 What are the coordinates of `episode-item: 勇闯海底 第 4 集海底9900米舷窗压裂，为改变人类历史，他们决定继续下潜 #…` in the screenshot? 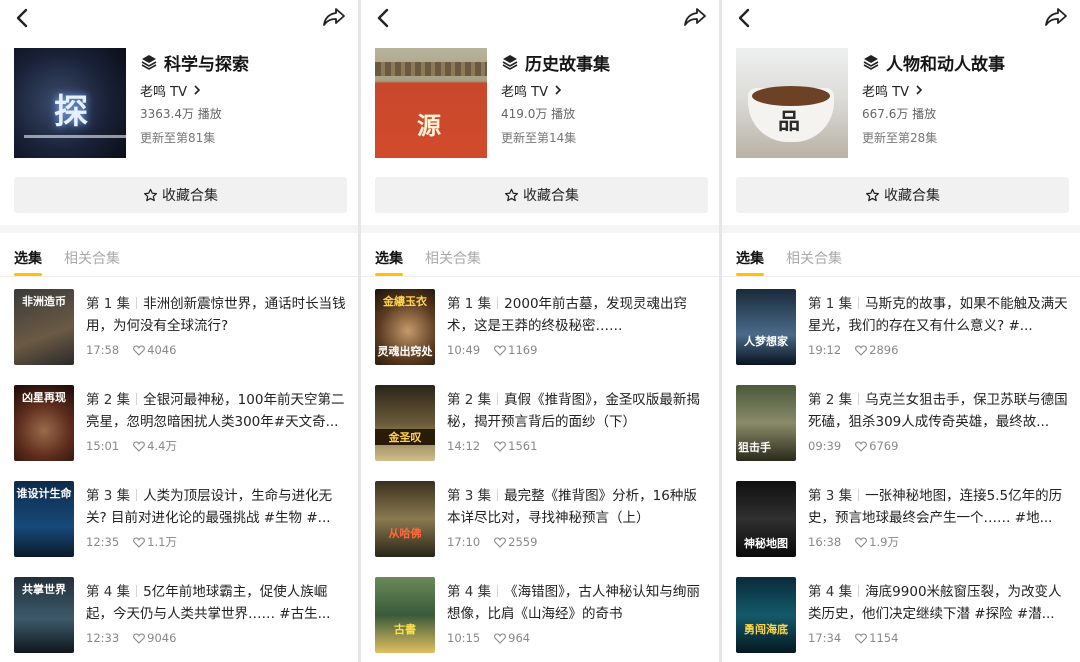 It's located at (901, 618).